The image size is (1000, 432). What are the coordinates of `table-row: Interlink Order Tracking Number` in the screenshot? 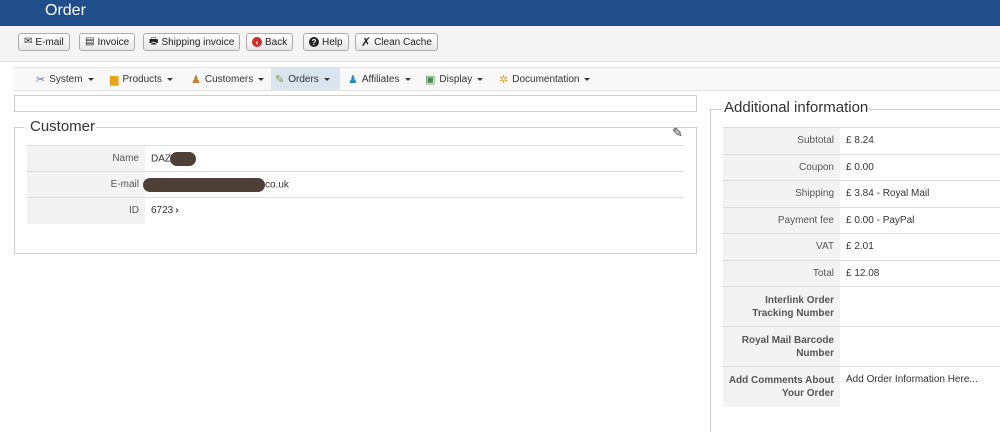 It's located at (861, 306).